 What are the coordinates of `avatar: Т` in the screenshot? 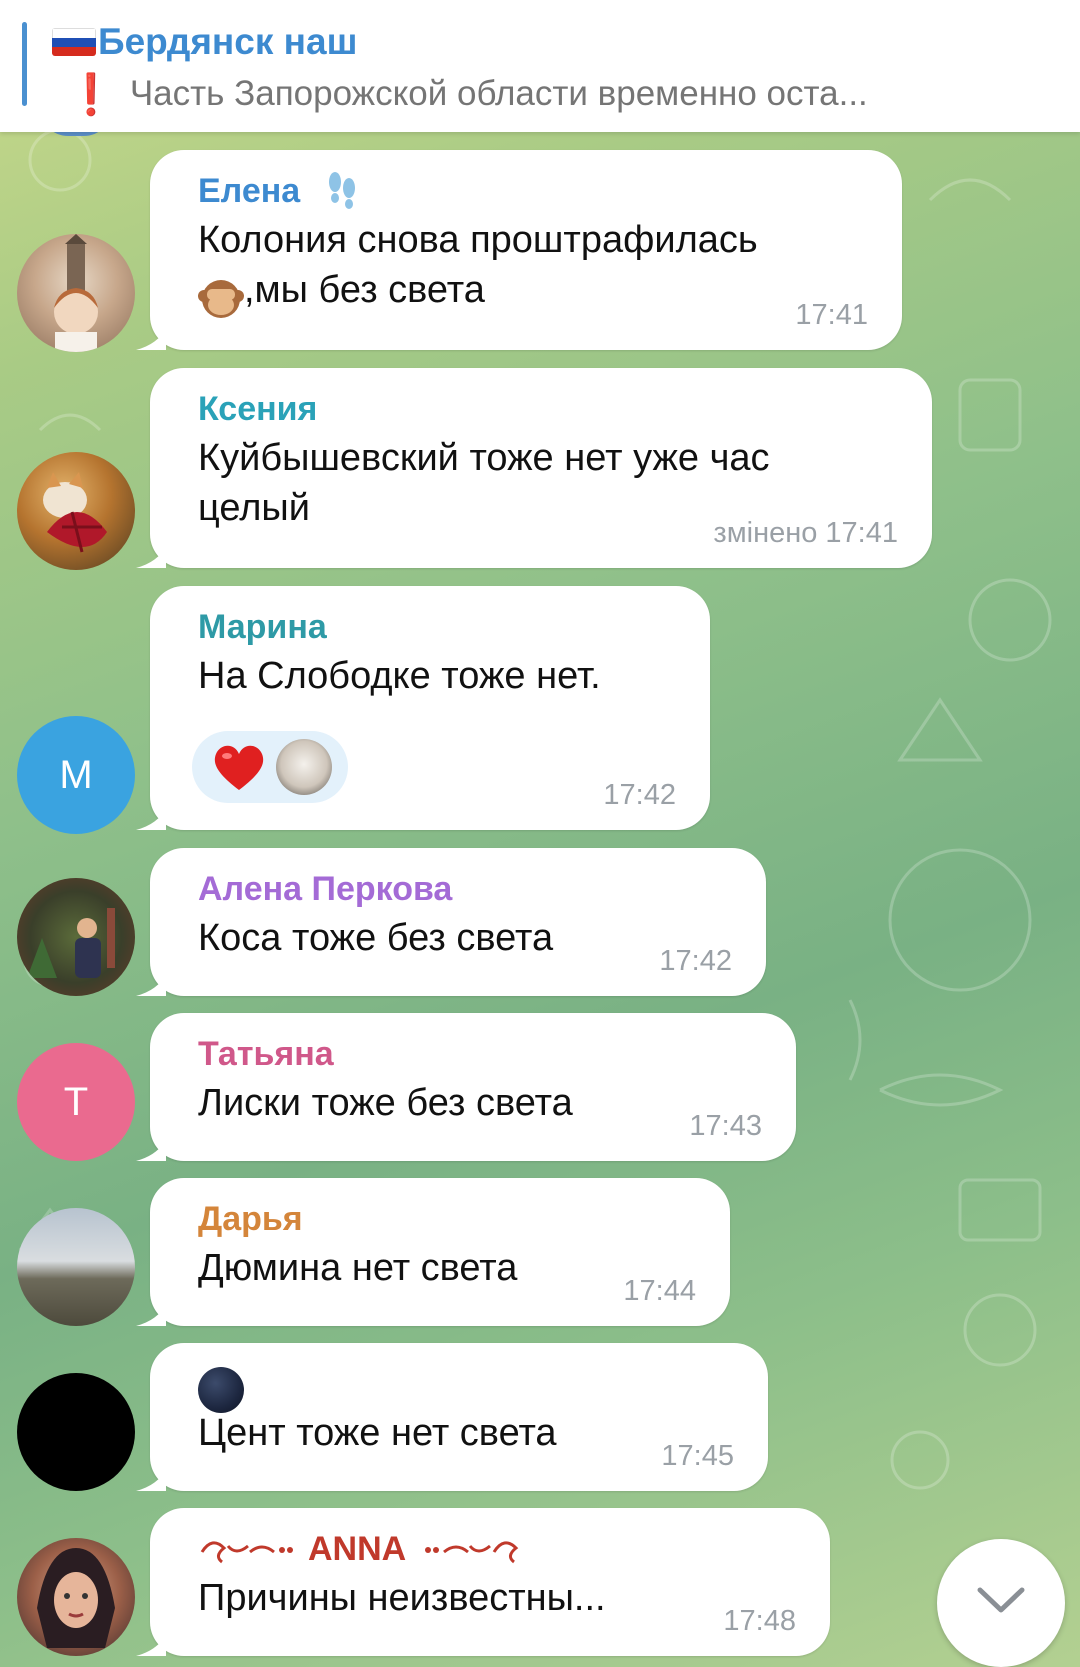 It's located at (76, 1102).